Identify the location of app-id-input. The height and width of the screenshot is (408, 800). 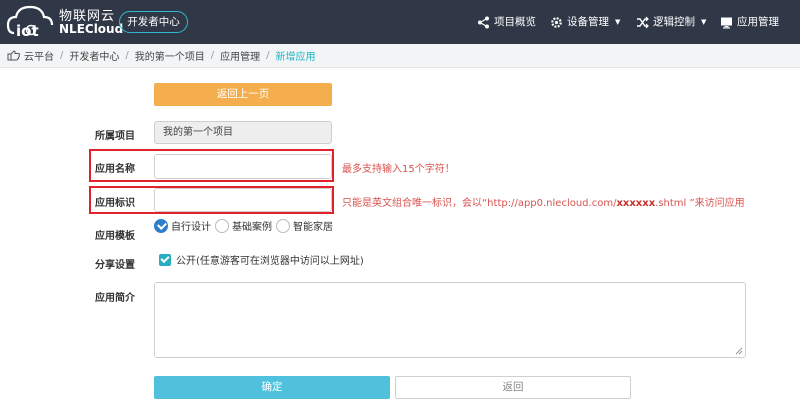
(243, 200).